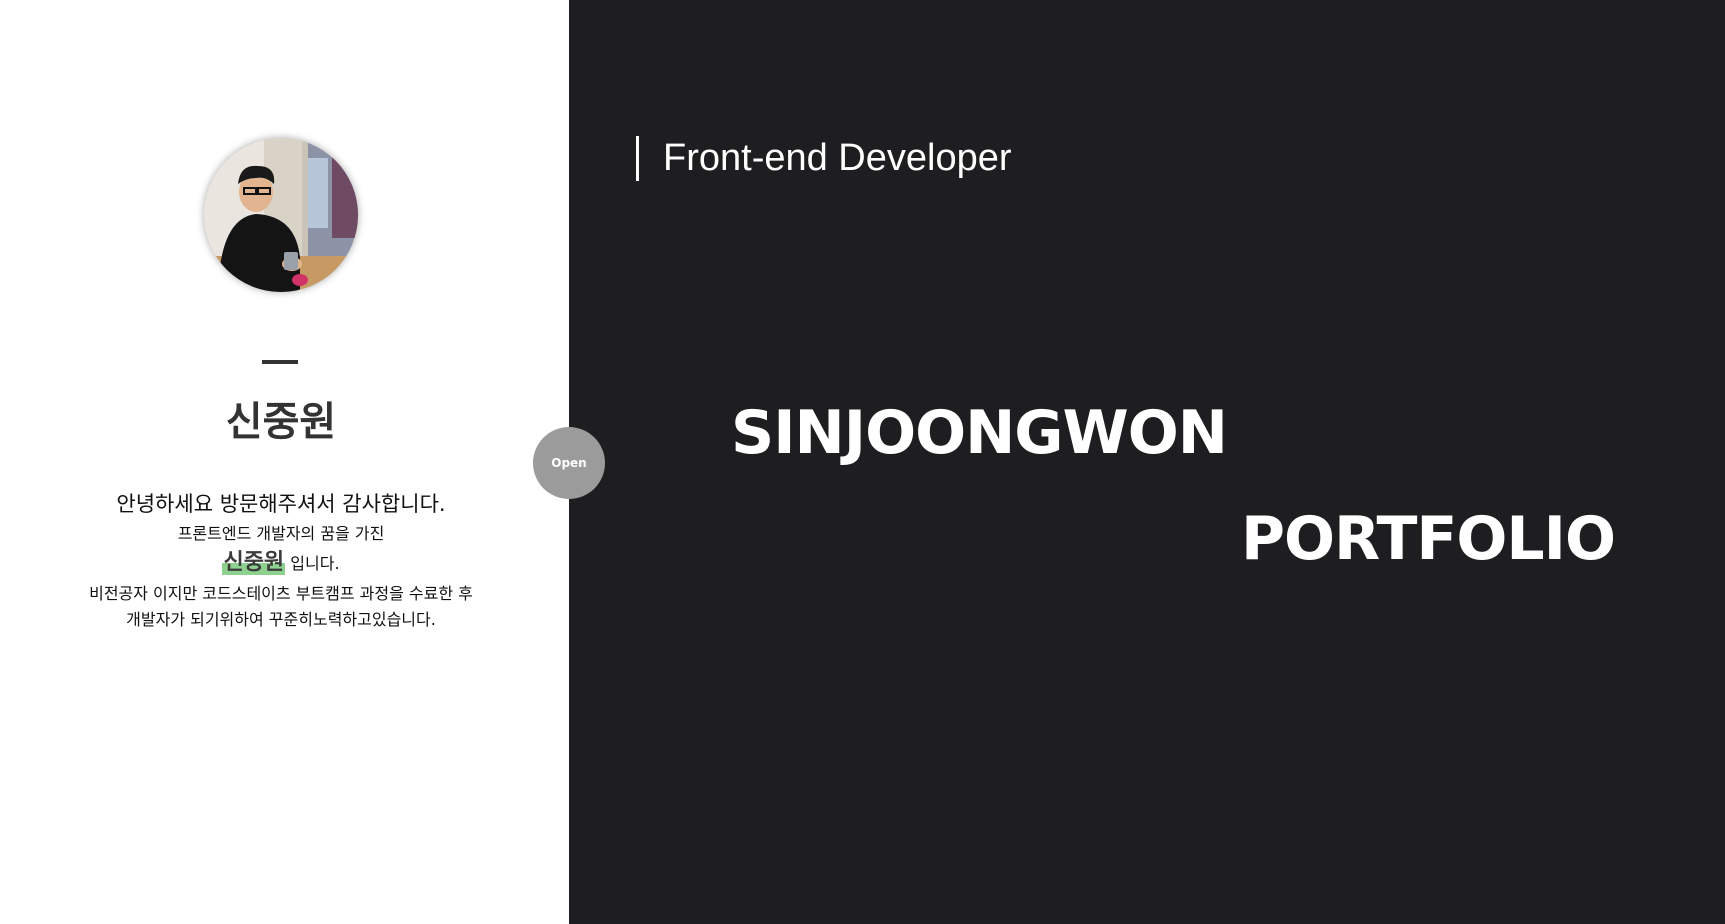  I want to click on intro-story-line-1: 비전공자 이지만 코드스테이츠 부트캠프 과정을 수료한 후, so click(281, 593).